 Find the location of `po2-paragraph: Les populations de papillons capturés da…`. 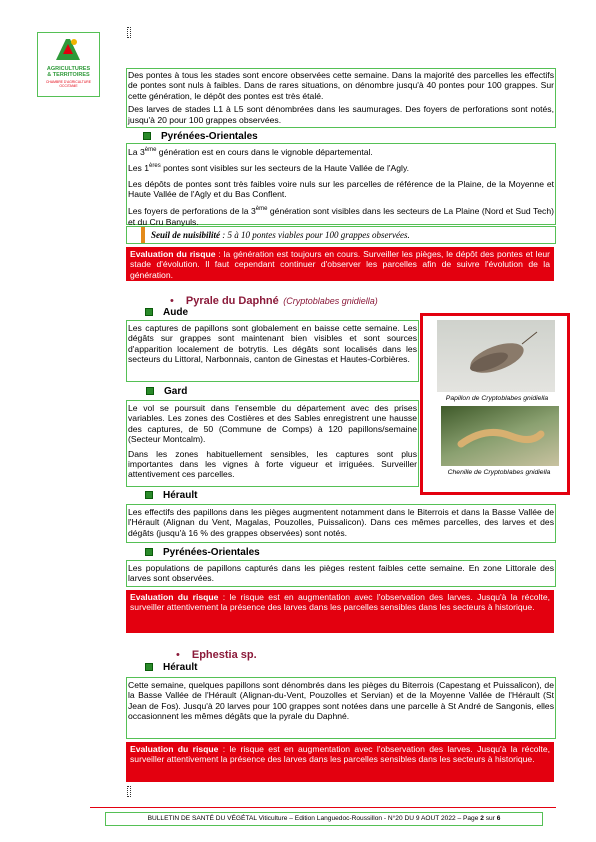

po2-paragraph: Les populations de papillons capturés da… is located at coordinates (341, 573).